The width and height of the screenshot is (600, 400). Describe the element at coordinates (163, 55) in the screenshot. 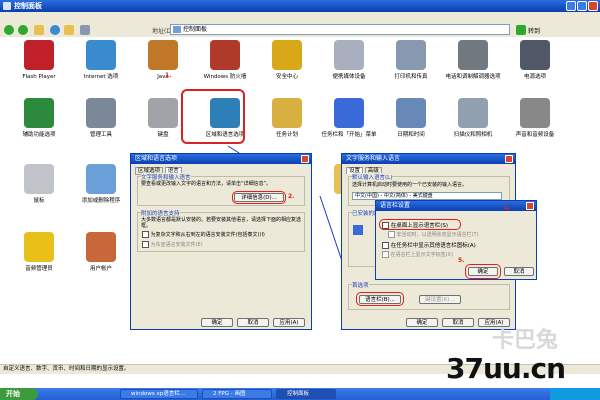

I see `java-icon` at that location.